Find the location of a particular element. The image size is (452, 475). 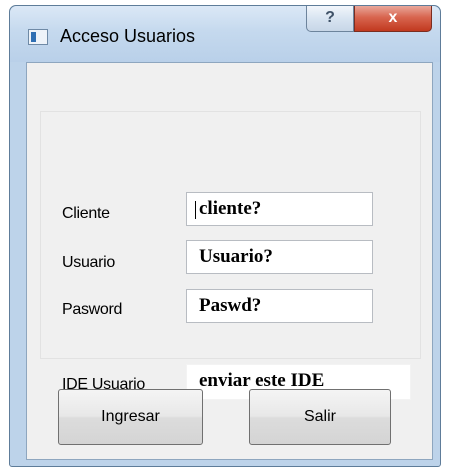

help-icon: ? is located at coordinates (330, 17).